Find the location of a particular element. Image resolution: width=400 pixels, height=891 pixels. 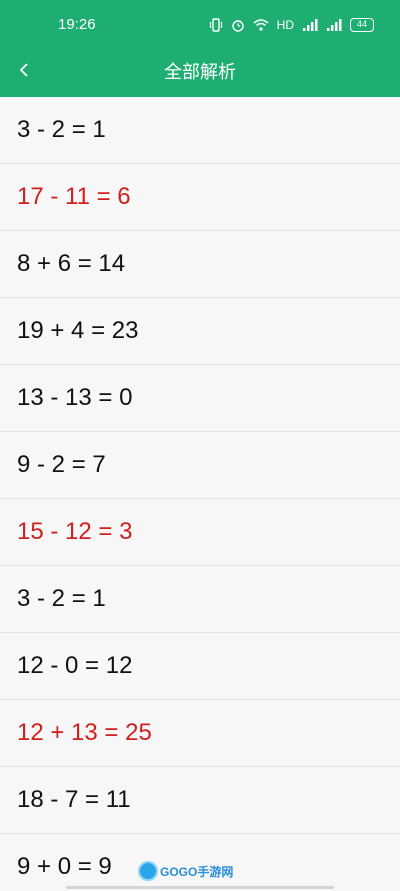

watermark-text: GOGO手游网 is located at coordinates (197, 871).